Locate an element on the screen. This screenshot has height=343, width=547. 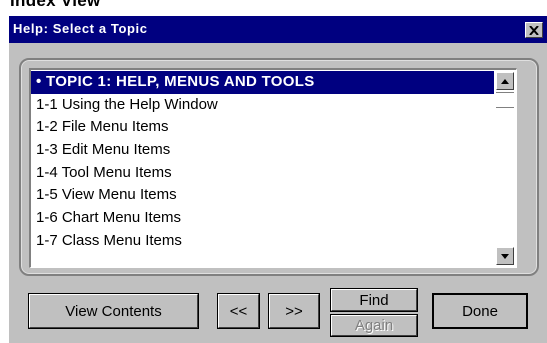
title-bar: Help: Select a Topic is located at coordinates (278, 29).